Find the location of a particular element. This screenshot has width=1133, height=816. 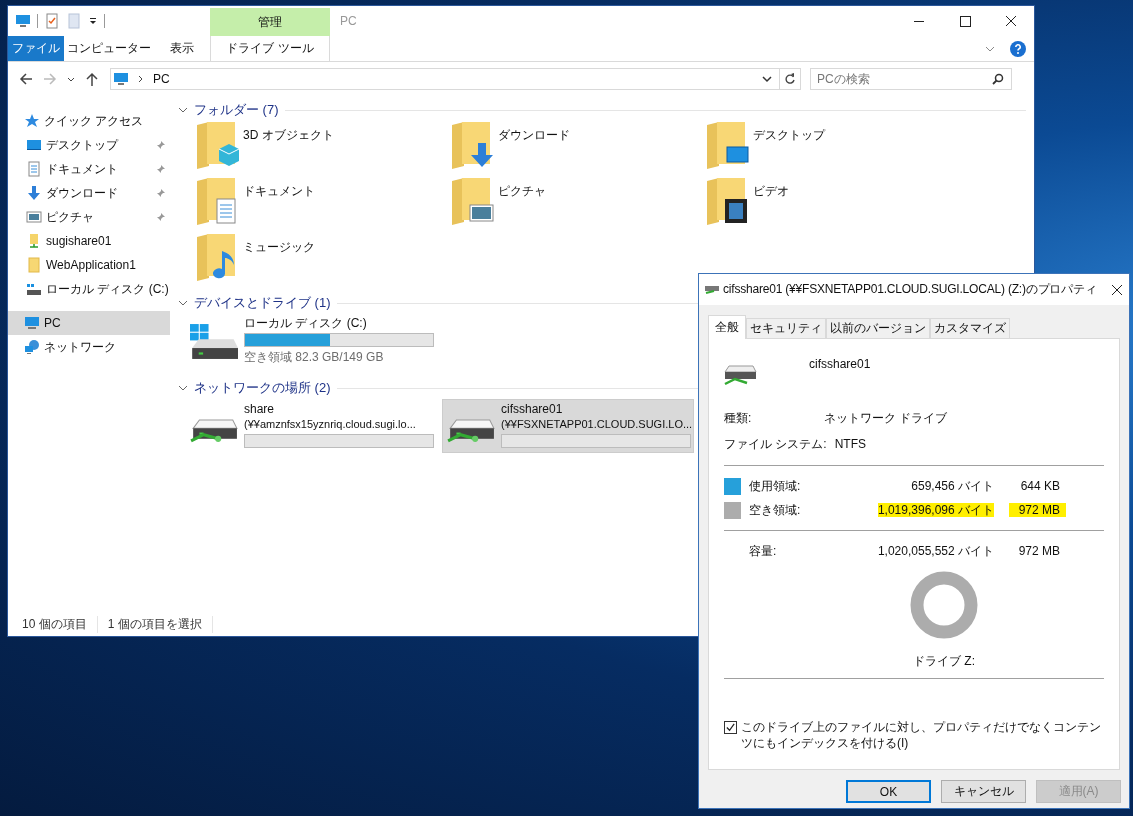

tab: 全般 is located at coordinates (727, 327).